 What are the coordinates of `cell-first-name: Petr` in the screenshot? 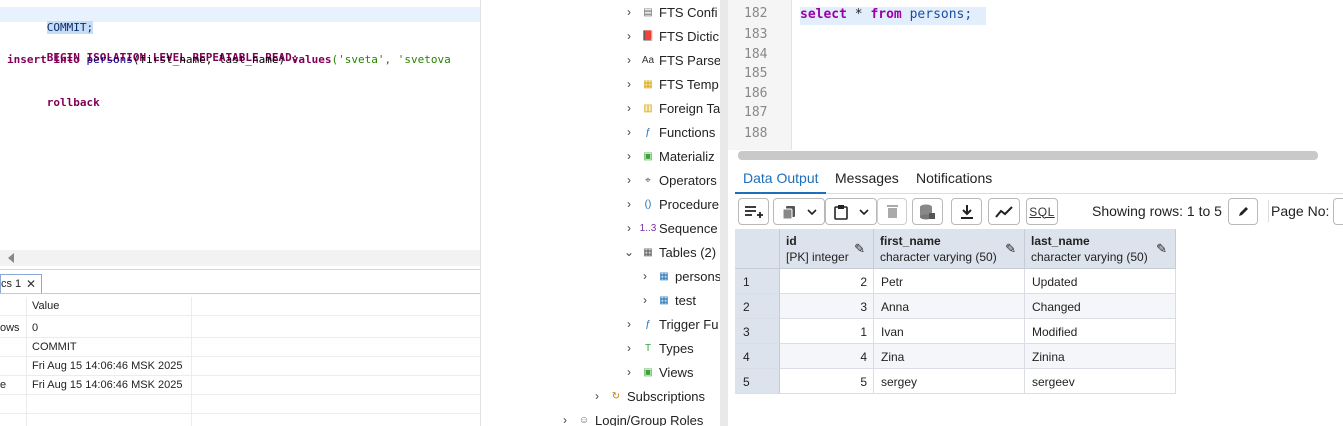 It's located at (949, 281).